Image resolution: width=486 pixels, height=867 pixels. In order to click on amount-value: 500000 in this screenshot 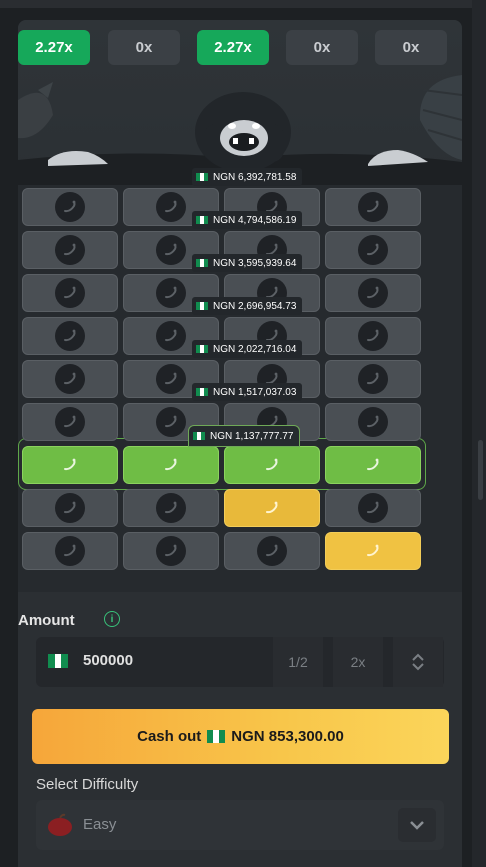, I will do `click(108, 660)`.